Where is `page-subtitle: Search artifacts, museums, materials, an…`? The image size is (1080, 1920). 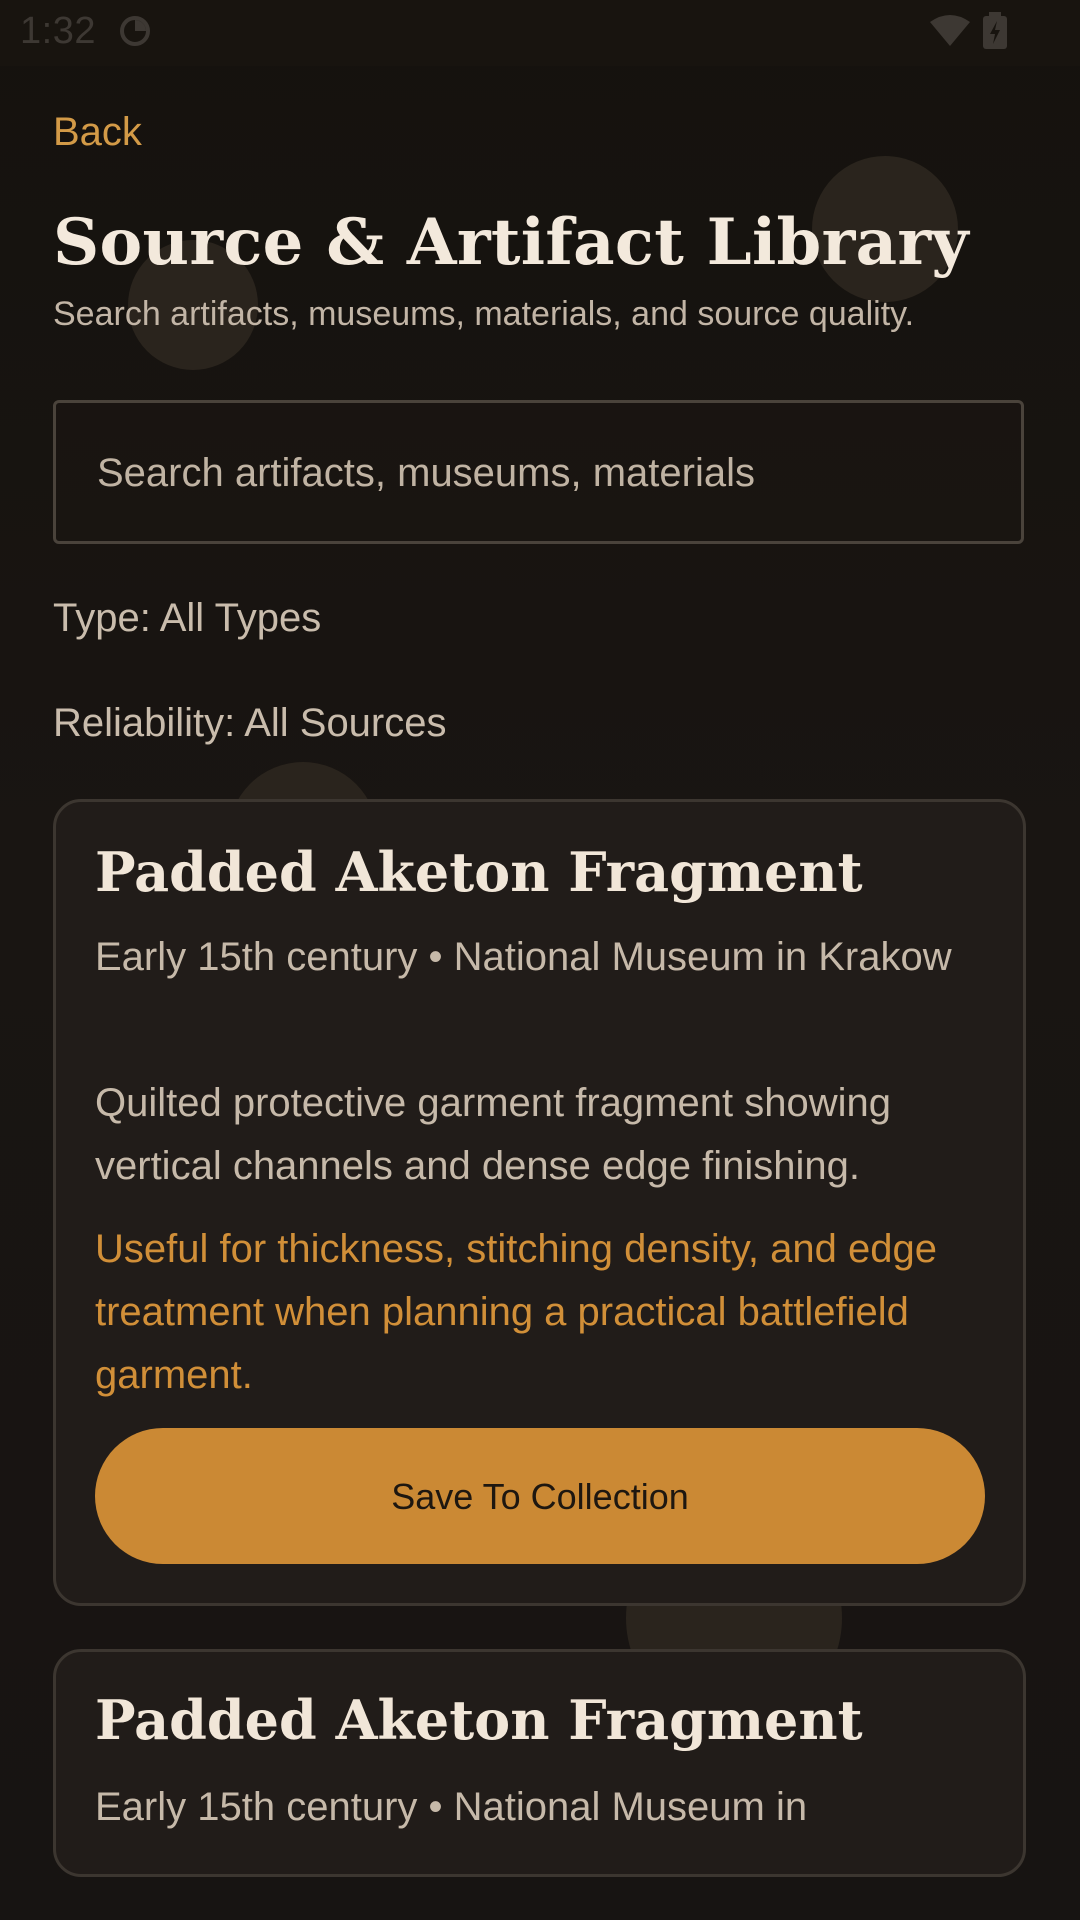
page-subtitle: Search artifacts, museums, materials, an… is located at coordinates (484, 314).